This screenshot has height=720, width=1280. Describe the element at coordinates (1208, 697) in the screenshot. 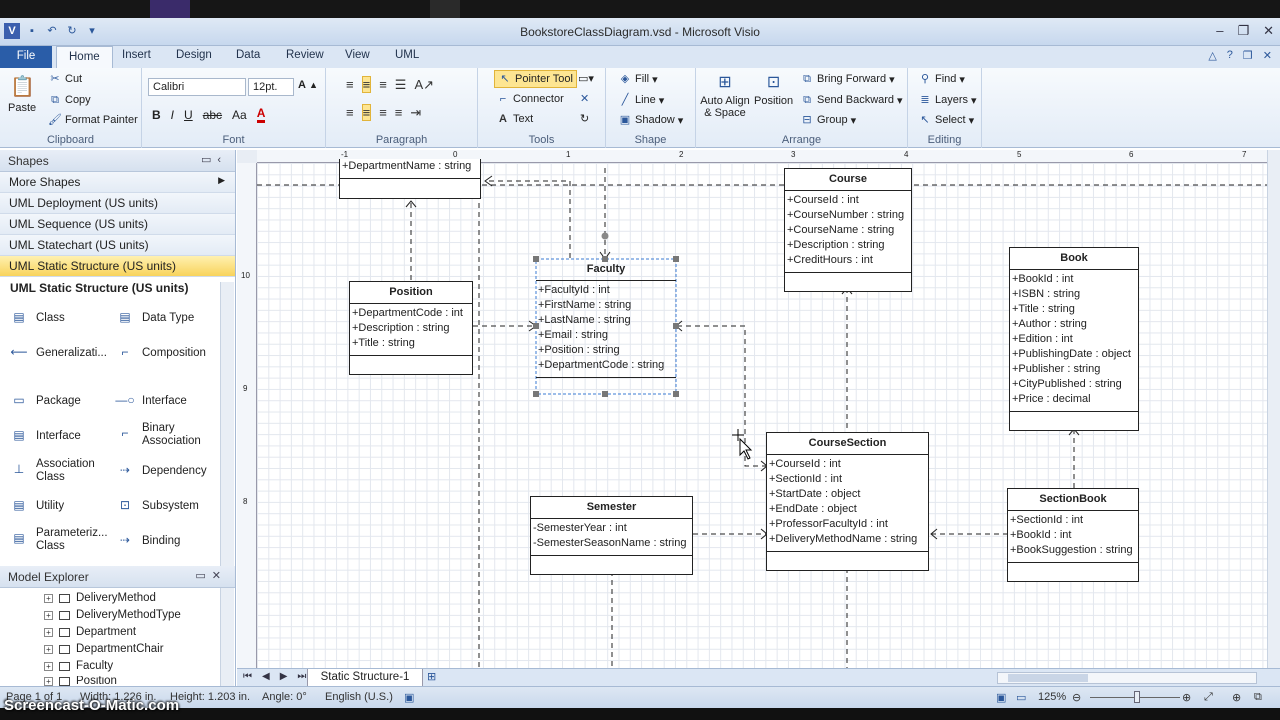

I see `fit-page-icon: ⤢` at that location.